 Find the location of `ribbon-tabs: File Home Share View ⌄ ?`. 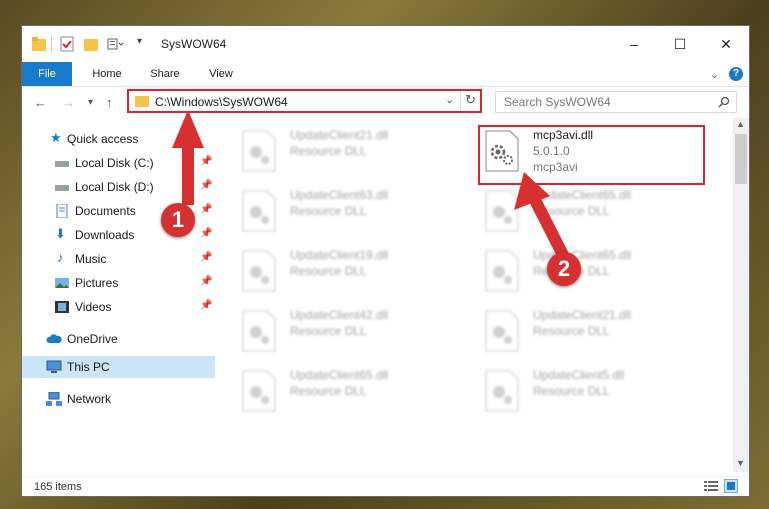

ribbon-tabs: File Home Share View ⌄ ? is located at coordinates (385, 74).